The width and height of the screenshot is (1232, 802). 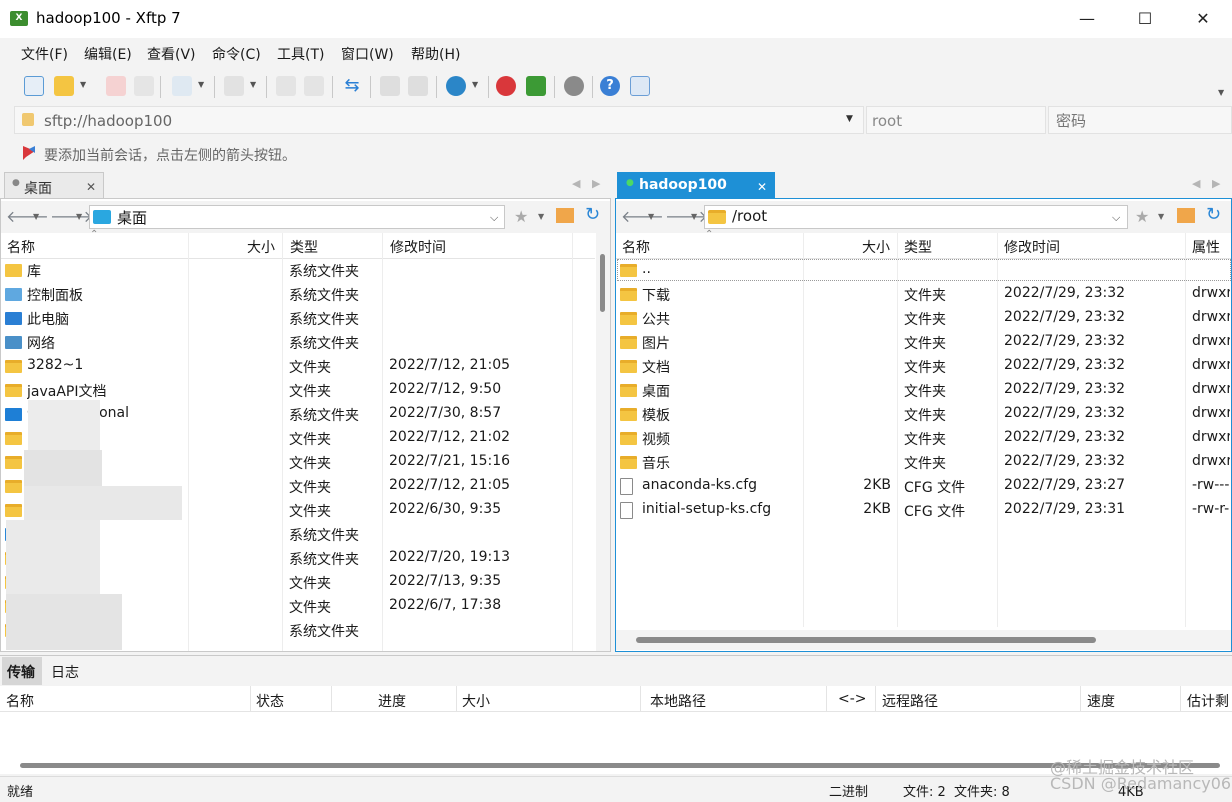 What do you see at coordinates (418, 86) in the screenshot?
I see `download-icon` at bounding box center [418, 86].